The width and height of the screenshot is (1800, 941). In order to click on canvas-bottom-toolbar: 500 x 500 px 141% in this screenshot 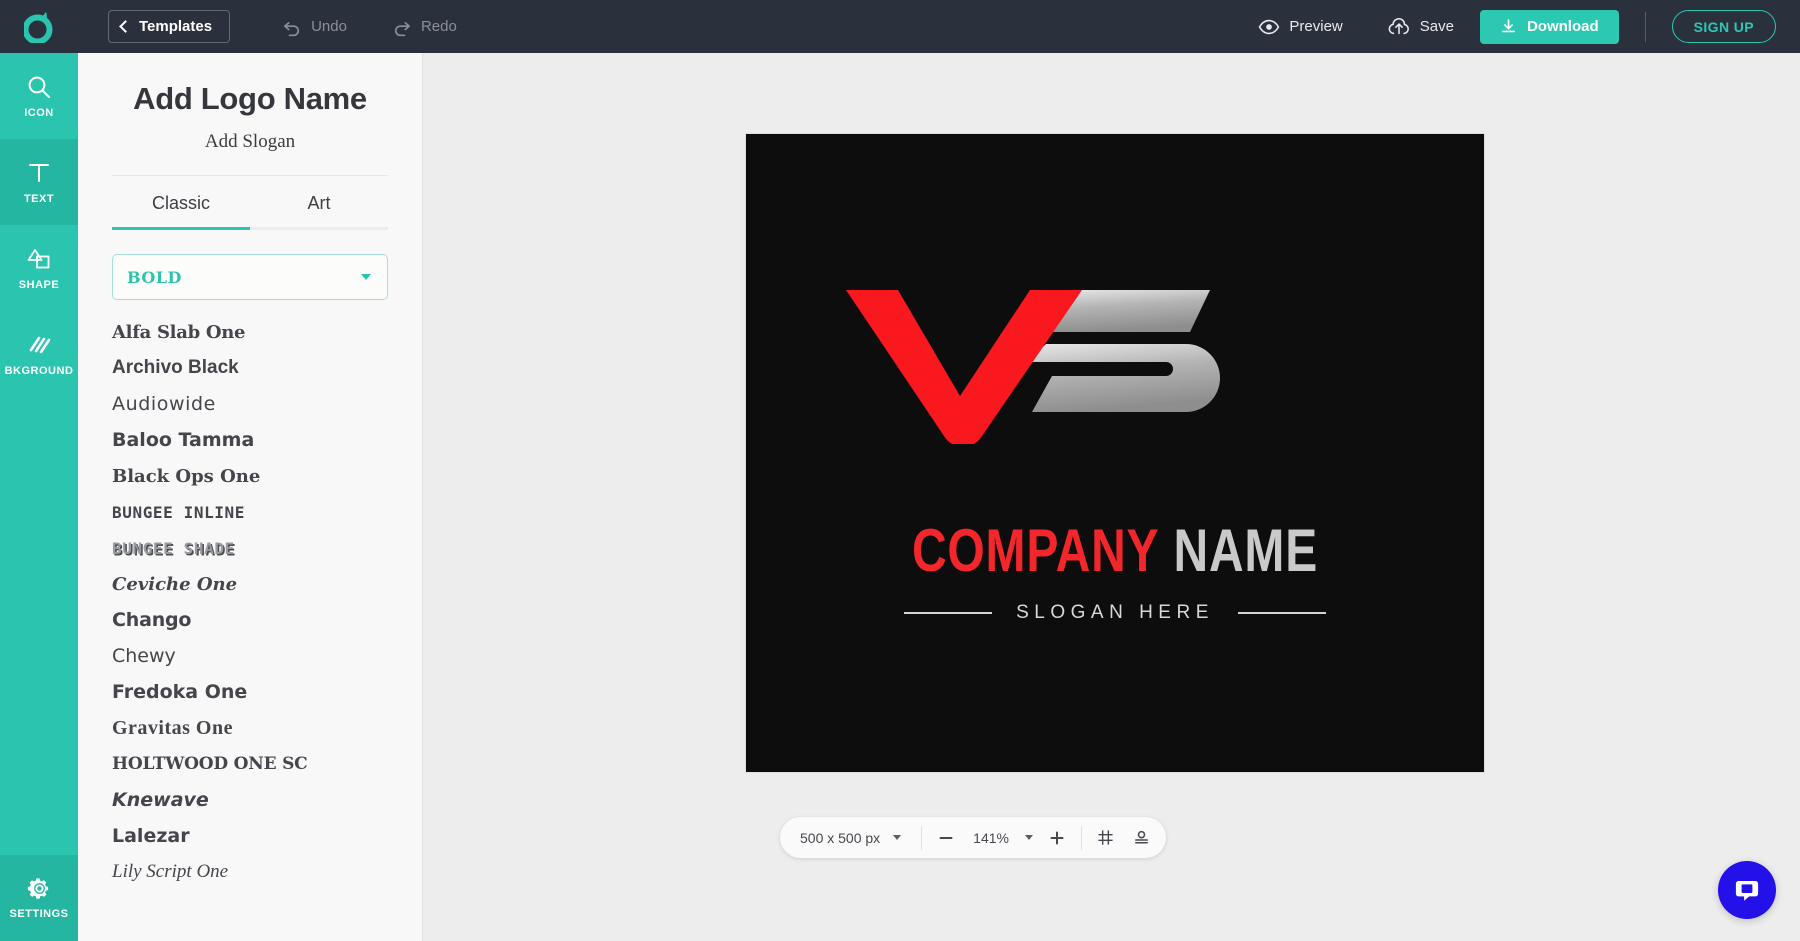, I will do `click(973, 837)`.